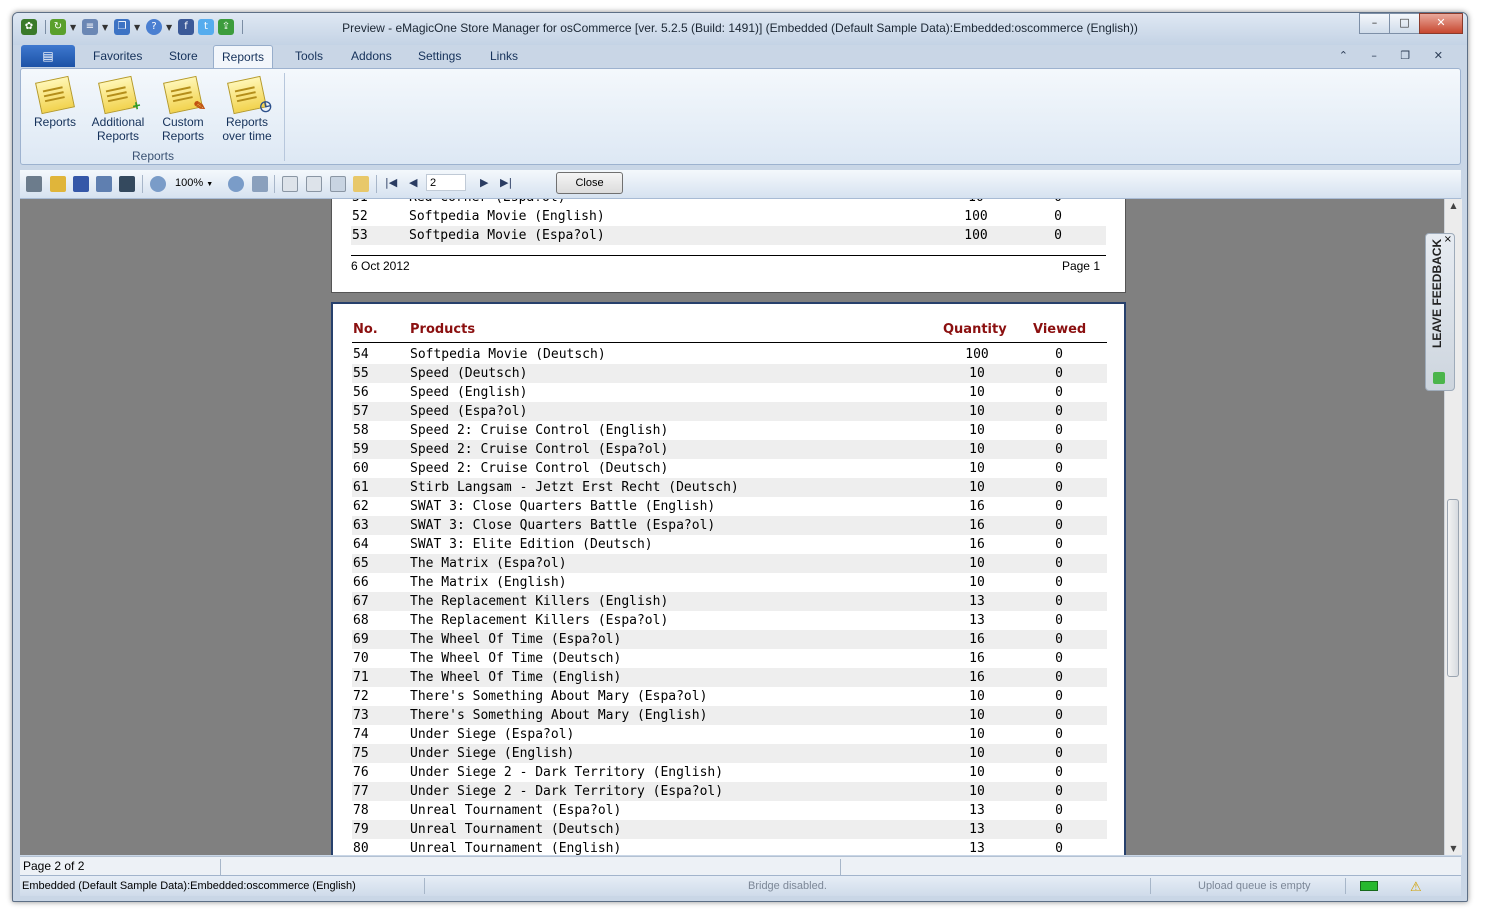  What do you see at coordinates (247, 109) in the screenshot?
I see `reports-over-time-button: ◷ Reports over time` at bounding box center [247, 109].